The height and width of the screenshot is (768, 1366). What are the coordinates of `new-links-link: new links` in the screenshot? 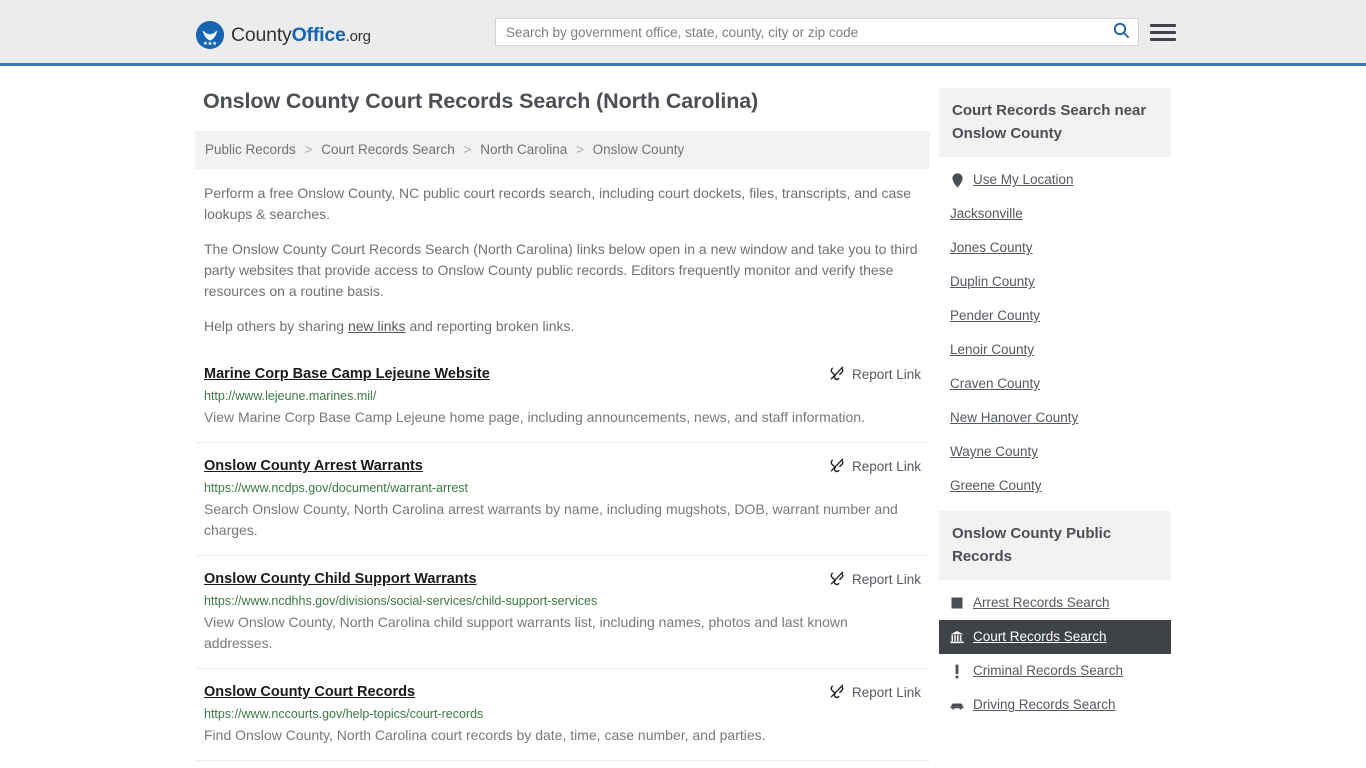 It's located at (377, 326).